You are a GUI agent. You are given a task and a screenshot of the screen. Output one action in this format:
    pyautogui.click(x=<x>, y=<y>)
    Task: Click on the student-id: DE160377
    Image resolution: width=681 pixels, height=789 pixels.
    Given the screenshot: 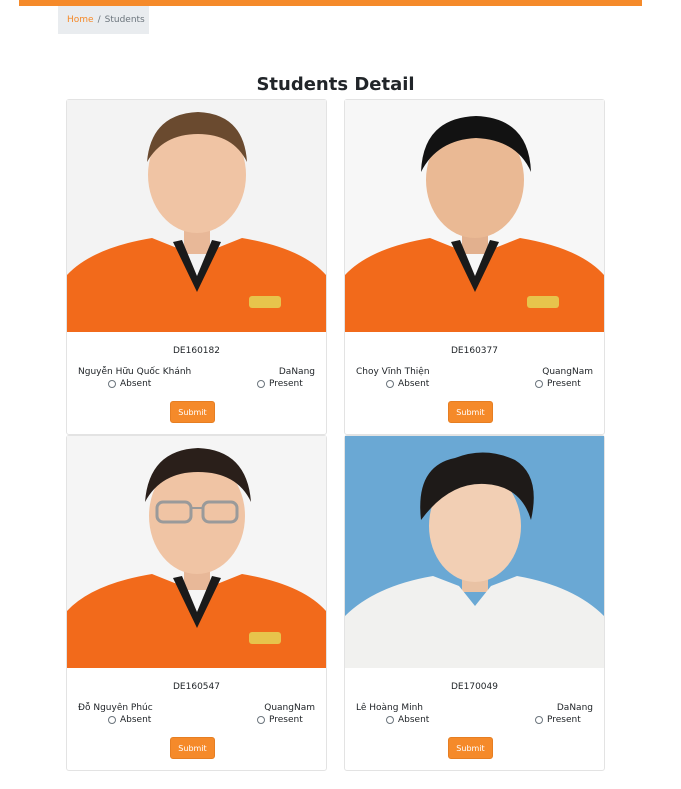 What is the action you would take?
    pyautogui.click(x=474, y=351)
    